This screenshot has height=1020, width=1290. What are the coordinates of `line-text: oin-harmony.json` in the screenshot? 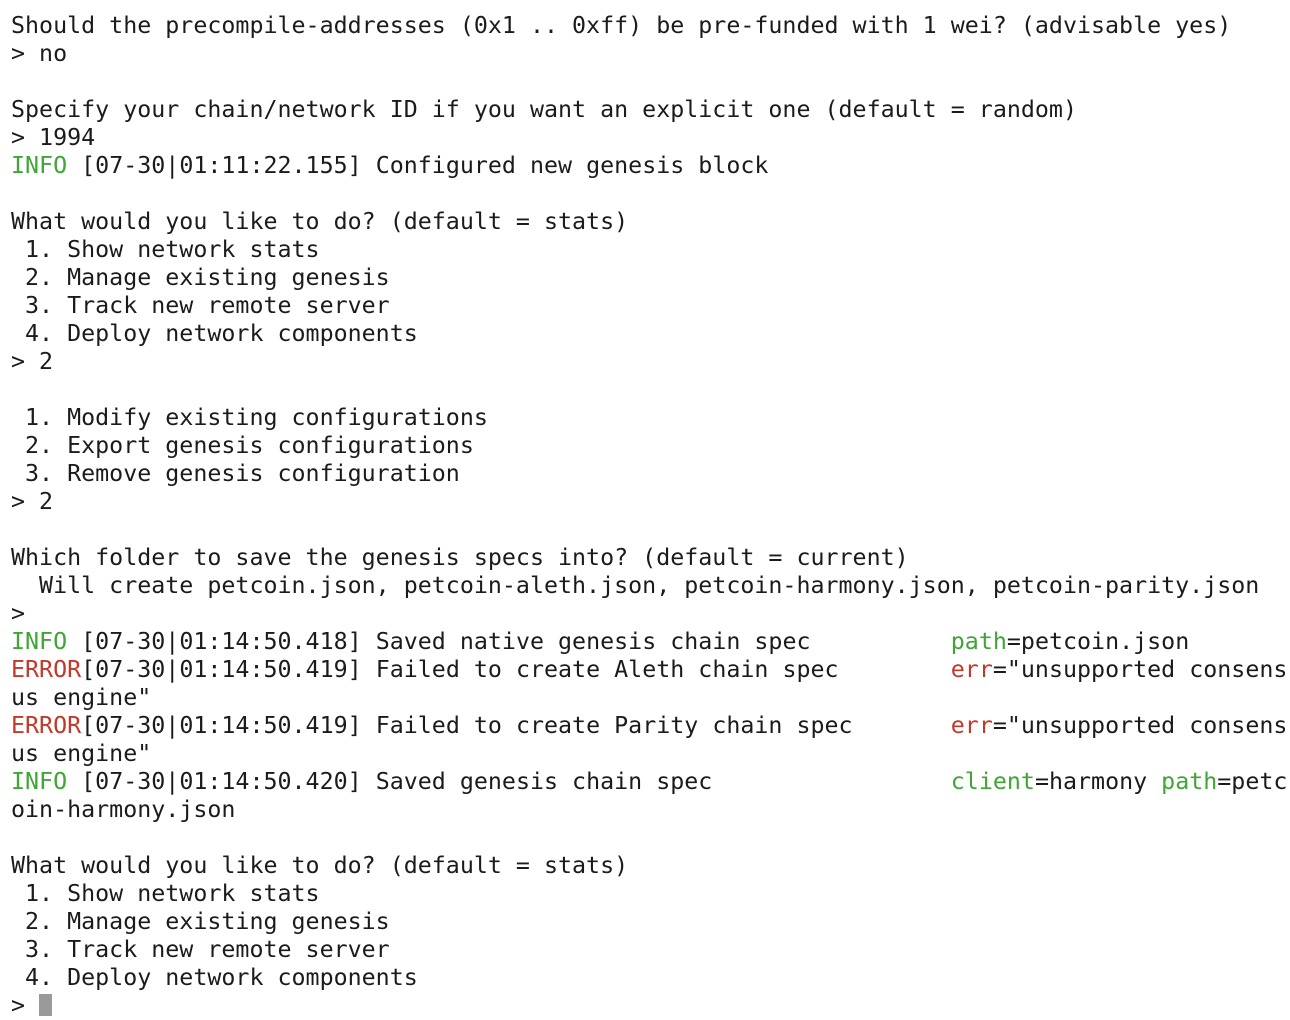 It's located at (123, 809).